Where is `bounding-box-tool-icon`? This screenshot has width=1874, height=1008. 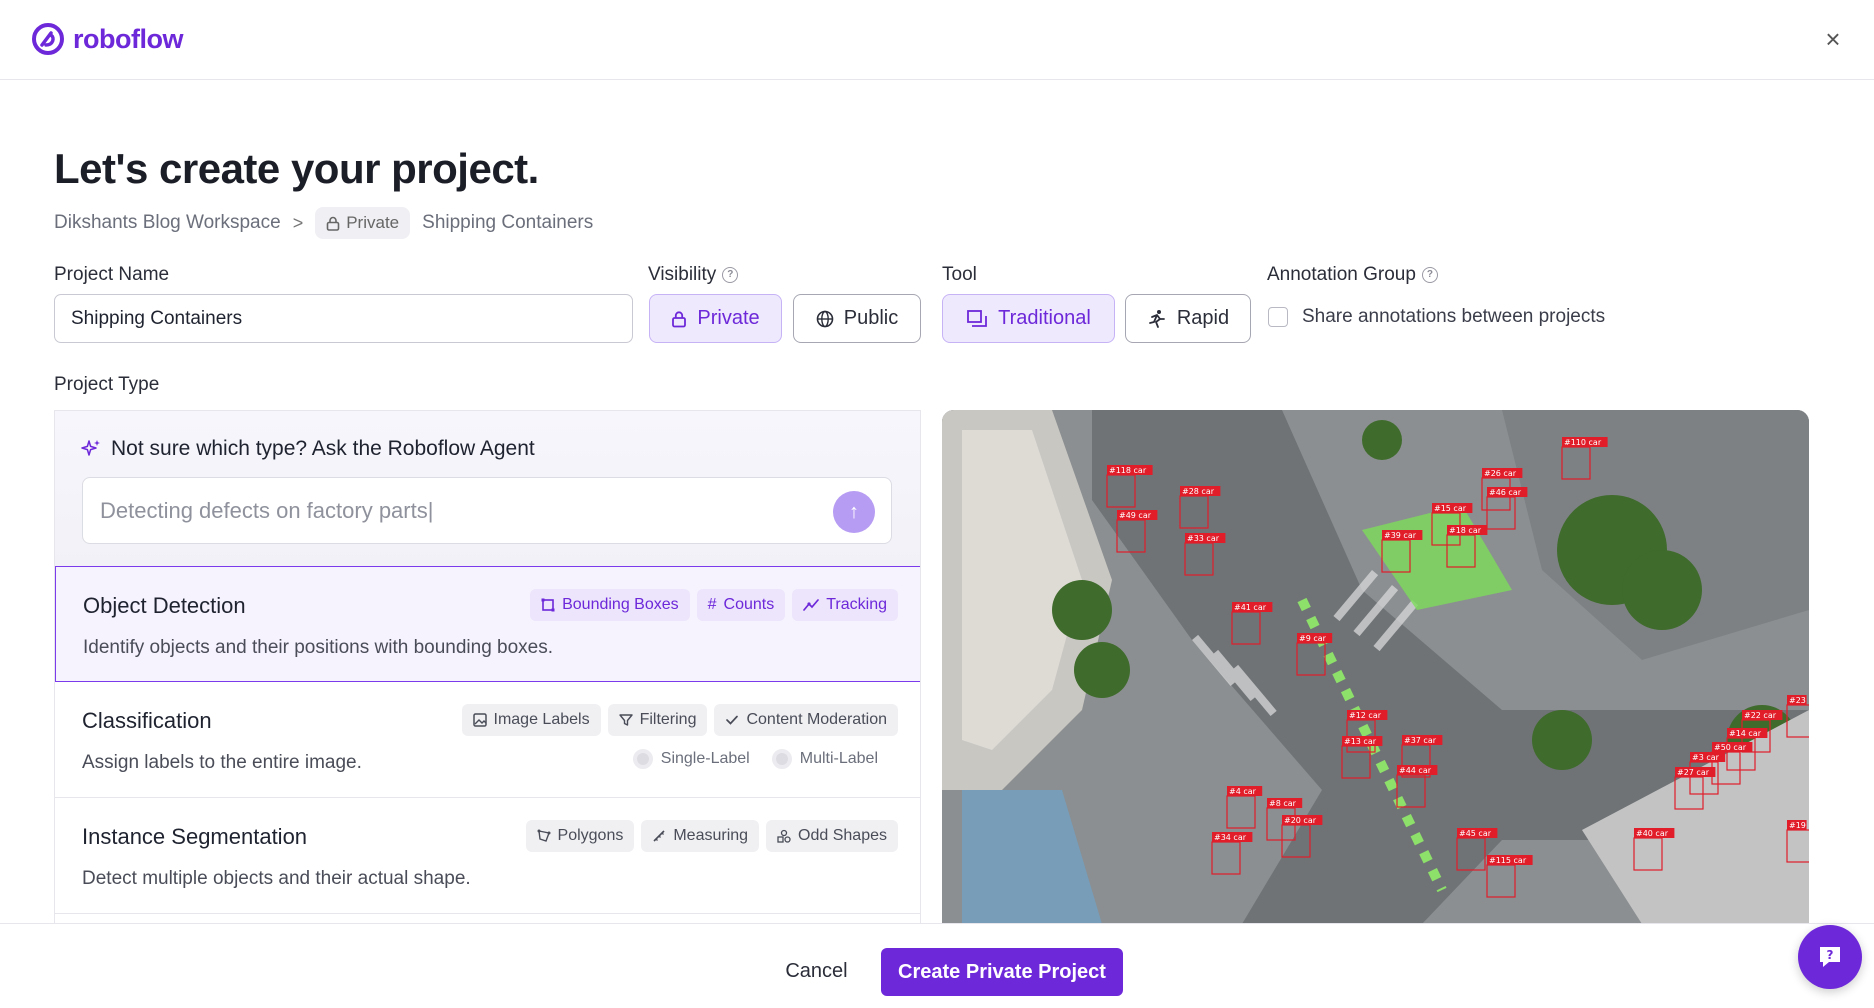 bounding-box-tool-icon is located at coordinates (977, 318).